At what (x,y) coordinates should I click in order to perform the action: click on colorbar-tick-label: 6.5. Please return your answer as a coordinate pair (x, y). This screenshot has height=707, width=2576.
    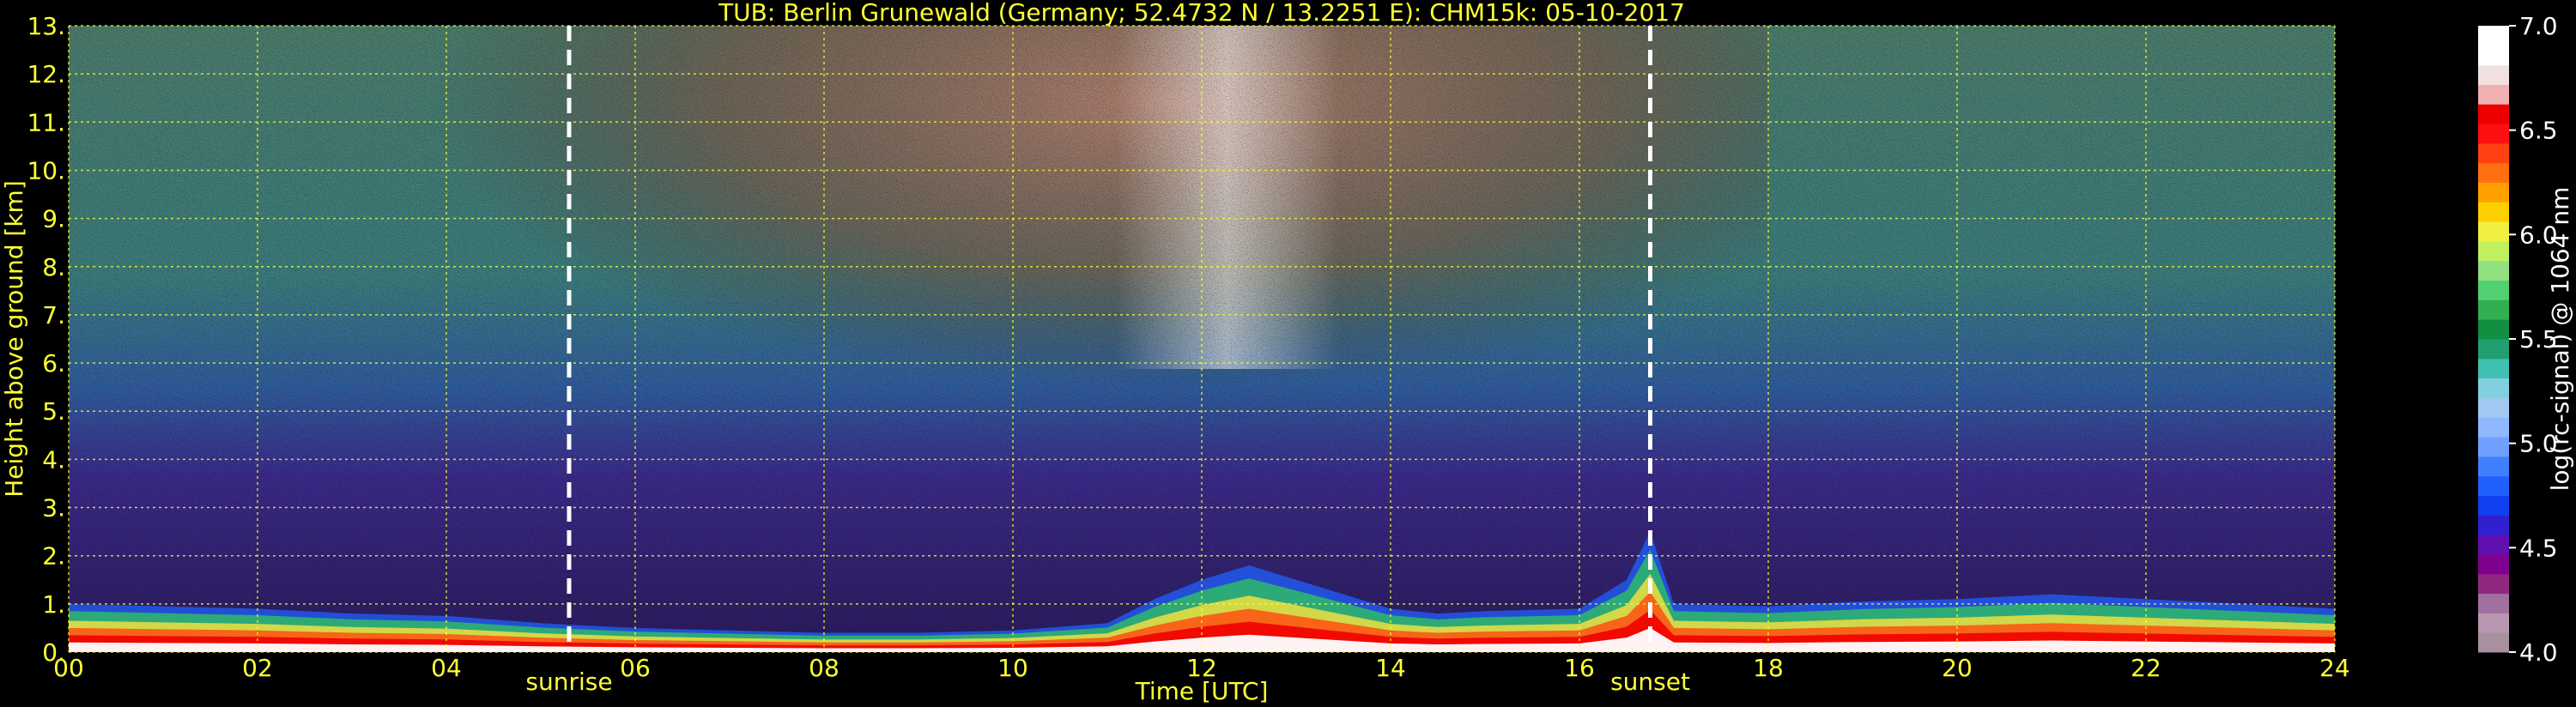
    Looking at the image, I should click on (2538, 131).